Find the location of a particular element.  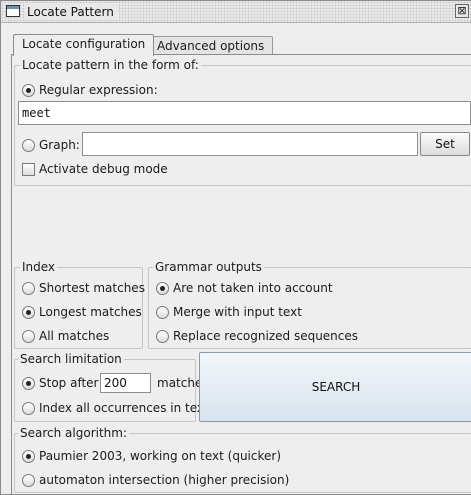

search-button: SEARCH is located at coordinates (335, 387).